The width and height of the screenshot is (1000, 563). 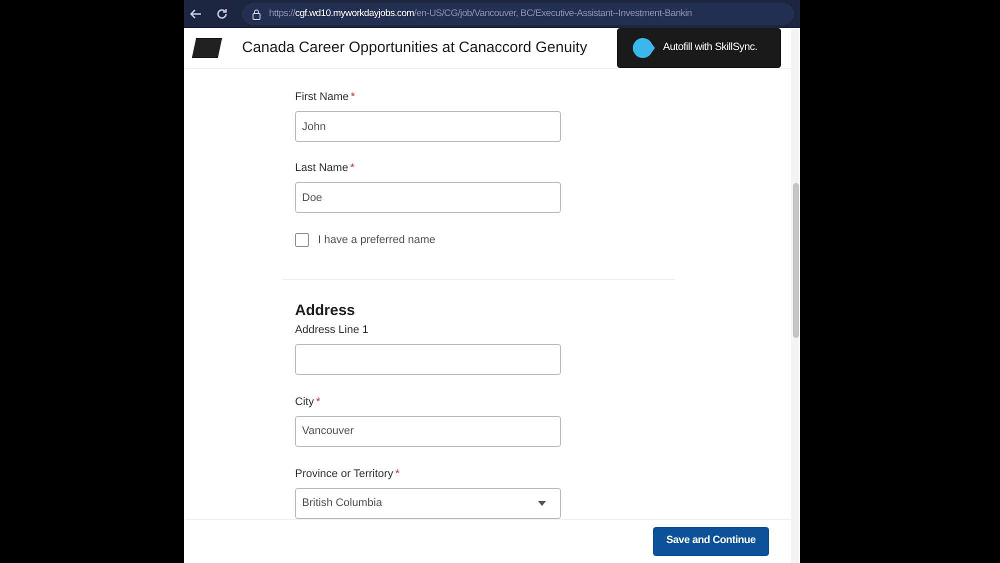 What do you see at coordinates (428, 359) in the screenshot?
I see `text-field` at bounding box center [428, 359].